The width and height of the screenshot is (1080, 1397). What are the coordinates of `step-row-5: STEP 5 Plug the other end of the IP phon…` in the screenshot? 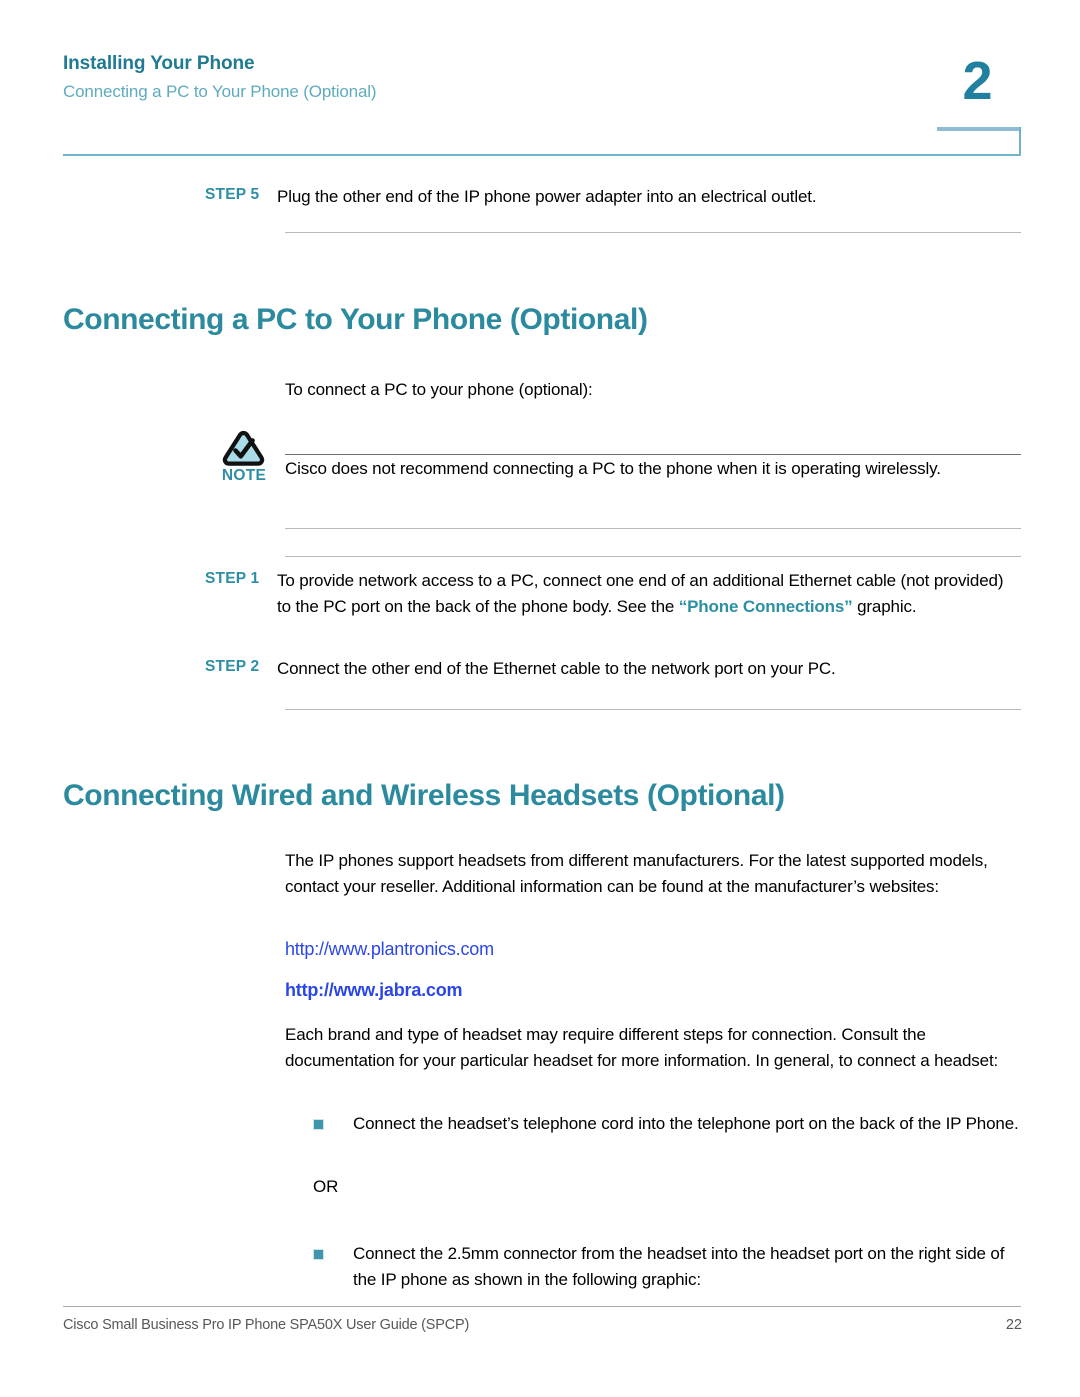 It's located at (613, 197).